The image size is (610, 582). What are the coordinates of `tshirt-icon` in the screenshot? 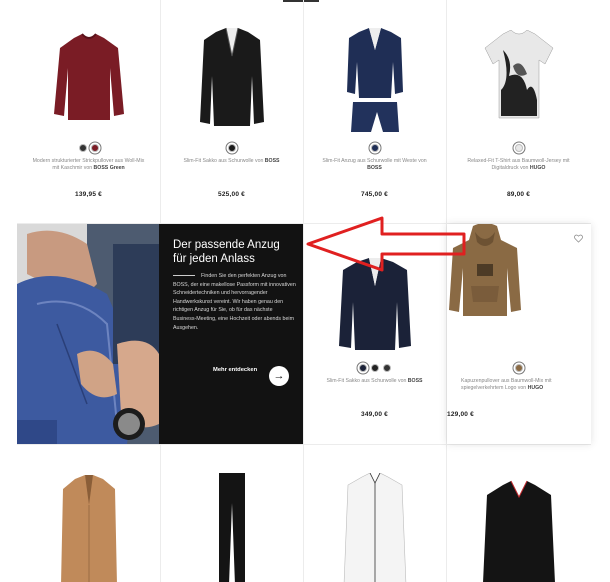 It's located at (518, 74).